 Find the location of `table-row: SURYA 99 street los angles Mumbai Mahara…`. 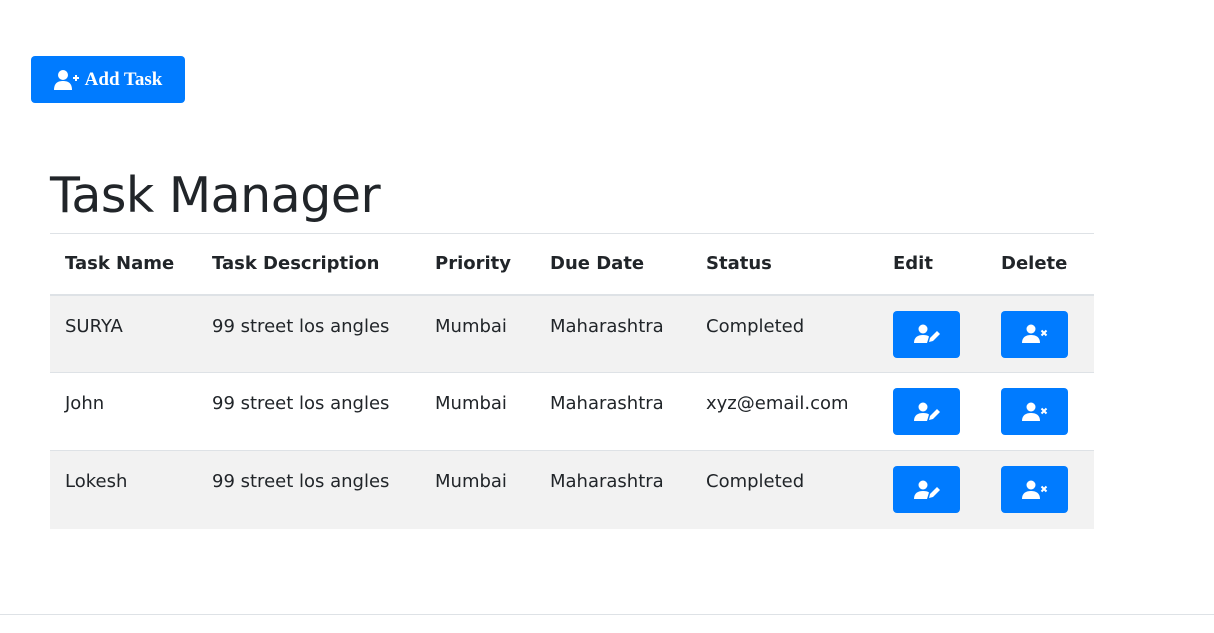

table-row: SURYA 99 street los angles Mumbai Mahara… is located at coordinates (572, 333).